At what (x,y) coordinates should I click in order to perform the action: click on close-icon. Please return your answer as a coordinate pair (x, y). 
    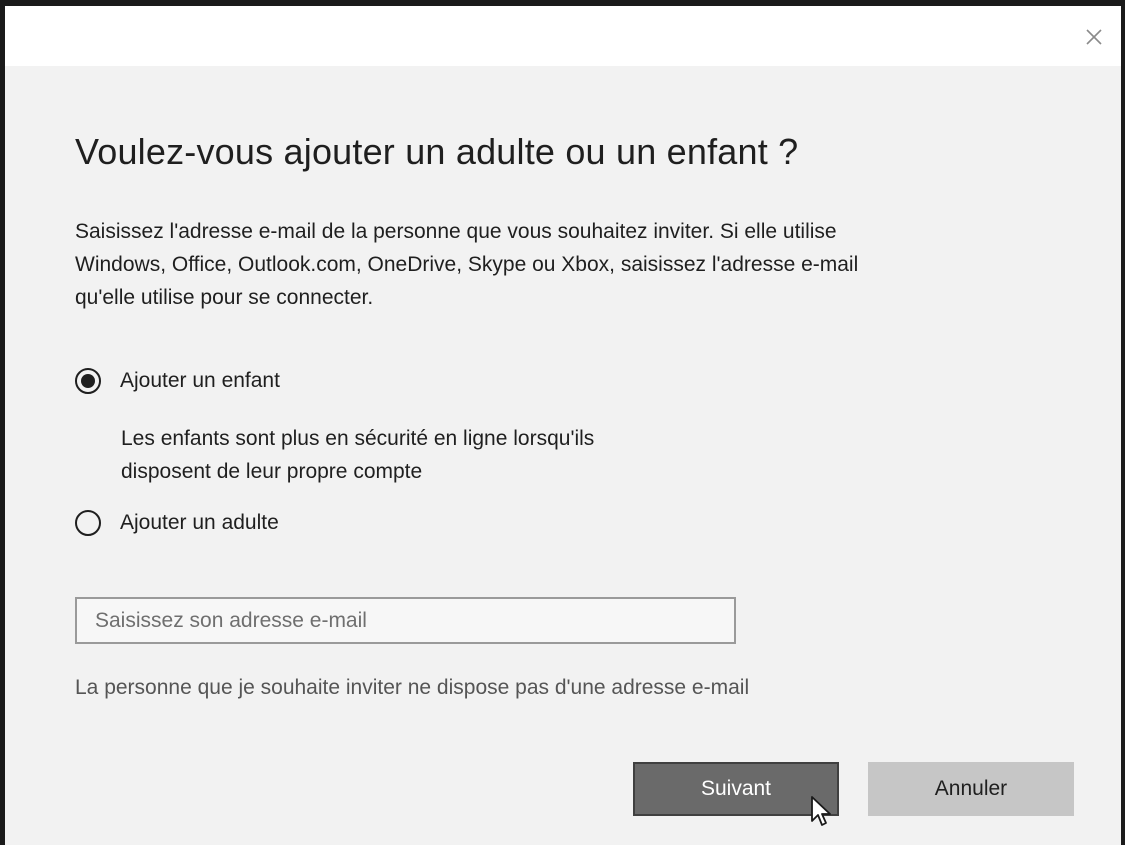
    Looking at the image, I should click on (1094, 37).